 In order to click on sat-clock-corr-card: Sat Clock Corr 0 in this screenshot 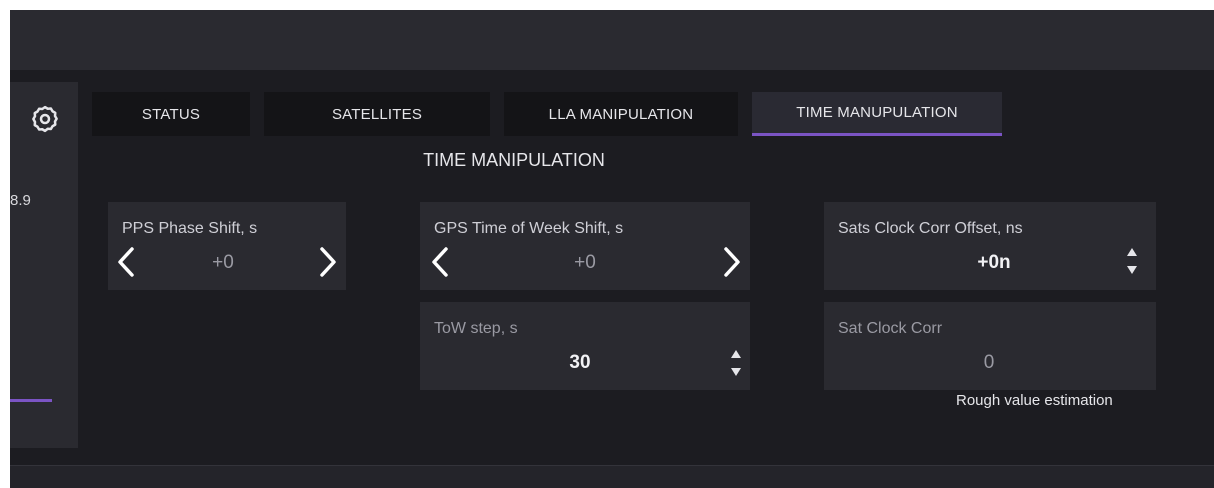, I will do `click(990, 346)`.